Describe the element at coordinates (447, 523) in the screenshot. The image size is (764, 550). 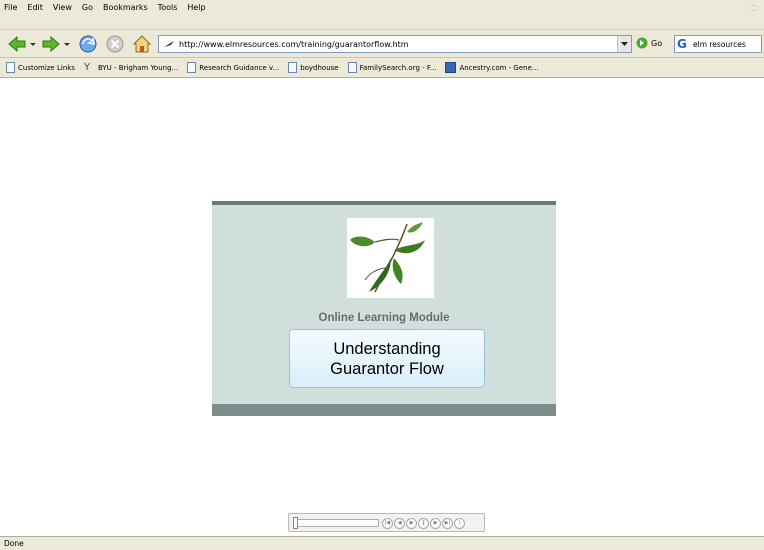
I see `last-slide-icon: ▶|` at that location.